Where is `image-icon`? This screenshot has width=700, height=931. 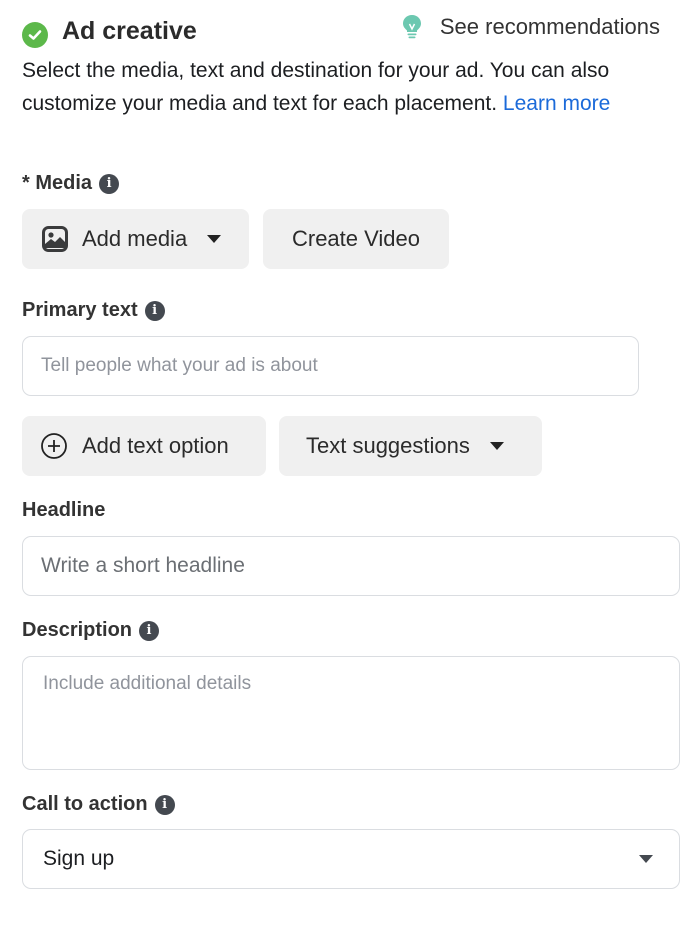 image-icon is located at coordinates (55, 239).